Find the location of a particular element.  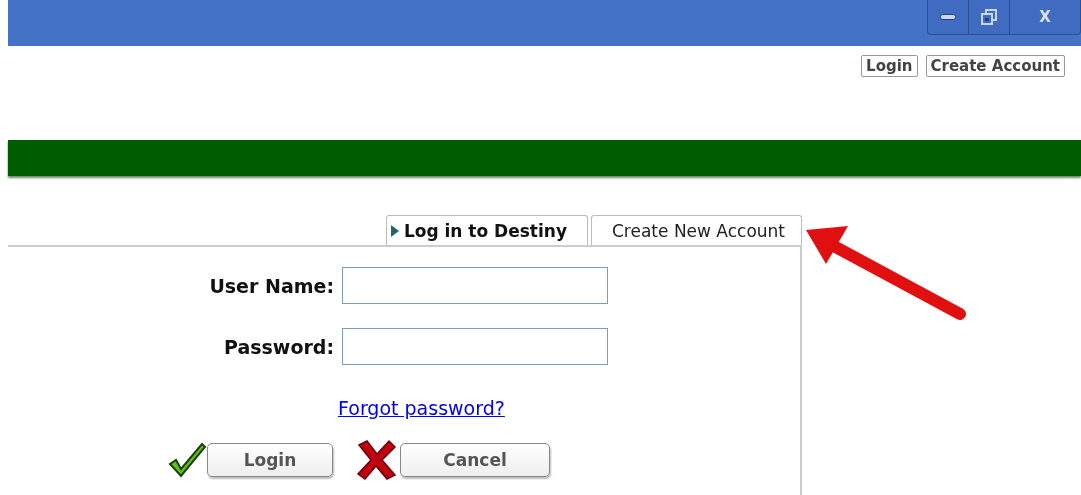

field-label: User Name: is located at coordinates (271, 285).